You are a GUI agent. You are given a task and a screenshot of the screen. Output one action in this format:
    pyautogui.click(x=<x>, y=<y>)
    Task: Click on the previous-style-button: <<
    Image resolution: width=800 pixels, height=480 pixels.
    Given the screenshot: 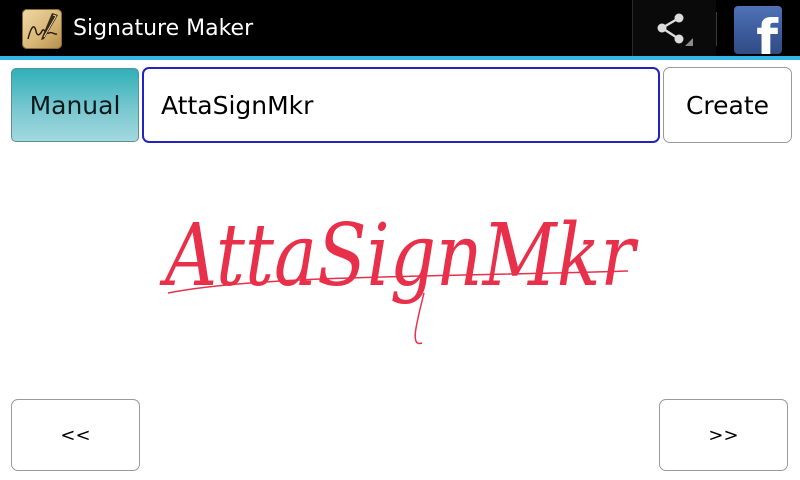 What is the action you would take?
    pyautogui.click(x=75, y=435)
    